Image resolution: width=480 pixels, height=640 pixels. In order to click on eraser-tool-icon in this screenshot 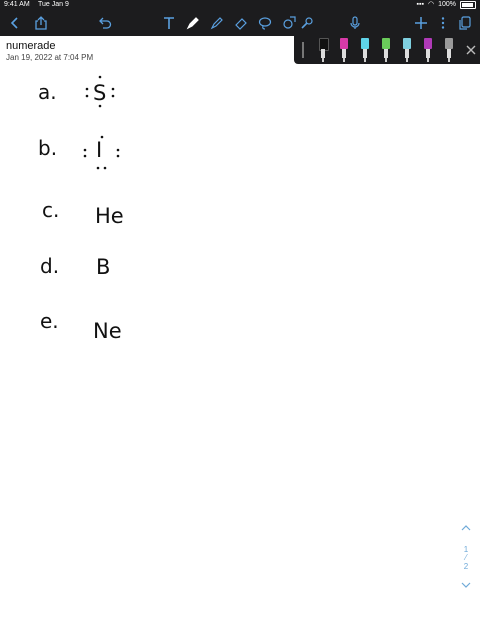, I will do `click(241, 23)`.